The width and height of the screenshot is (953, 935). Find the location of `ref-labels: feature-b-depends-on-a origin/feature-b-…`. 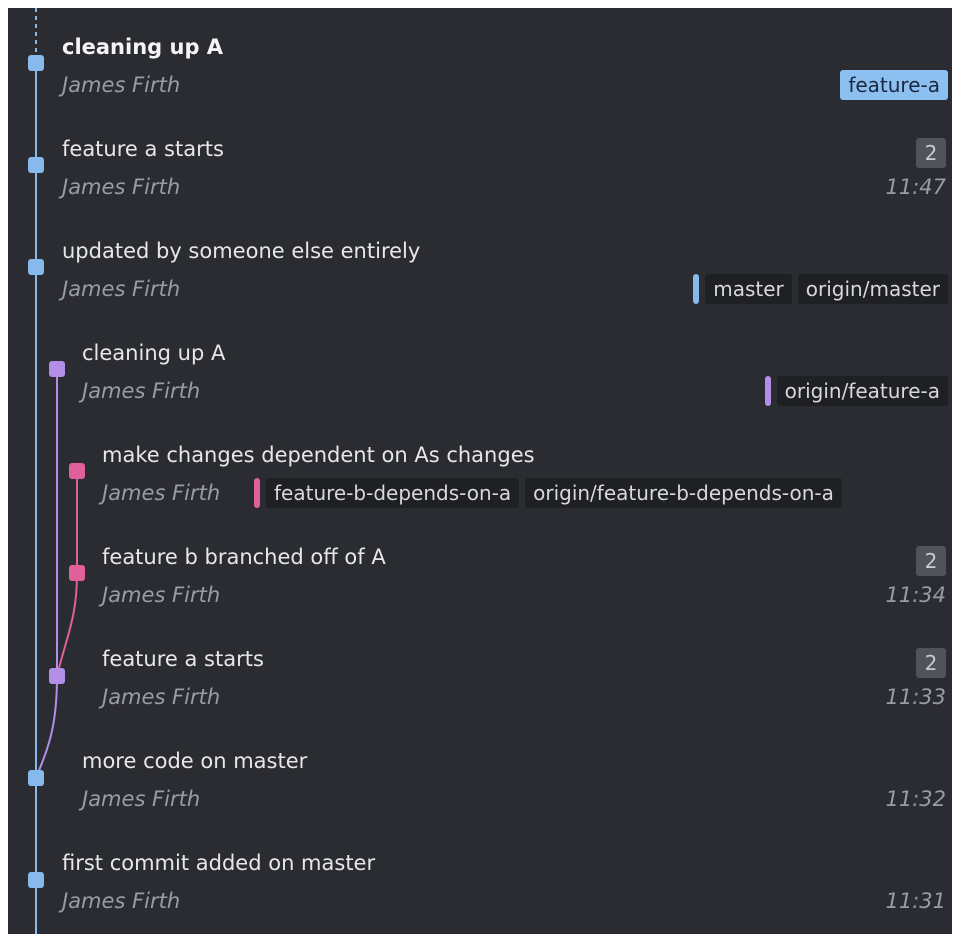

ref-labels: feature-b-depends-on-a origin/feature-b-… is located at coordinates (548, 493).